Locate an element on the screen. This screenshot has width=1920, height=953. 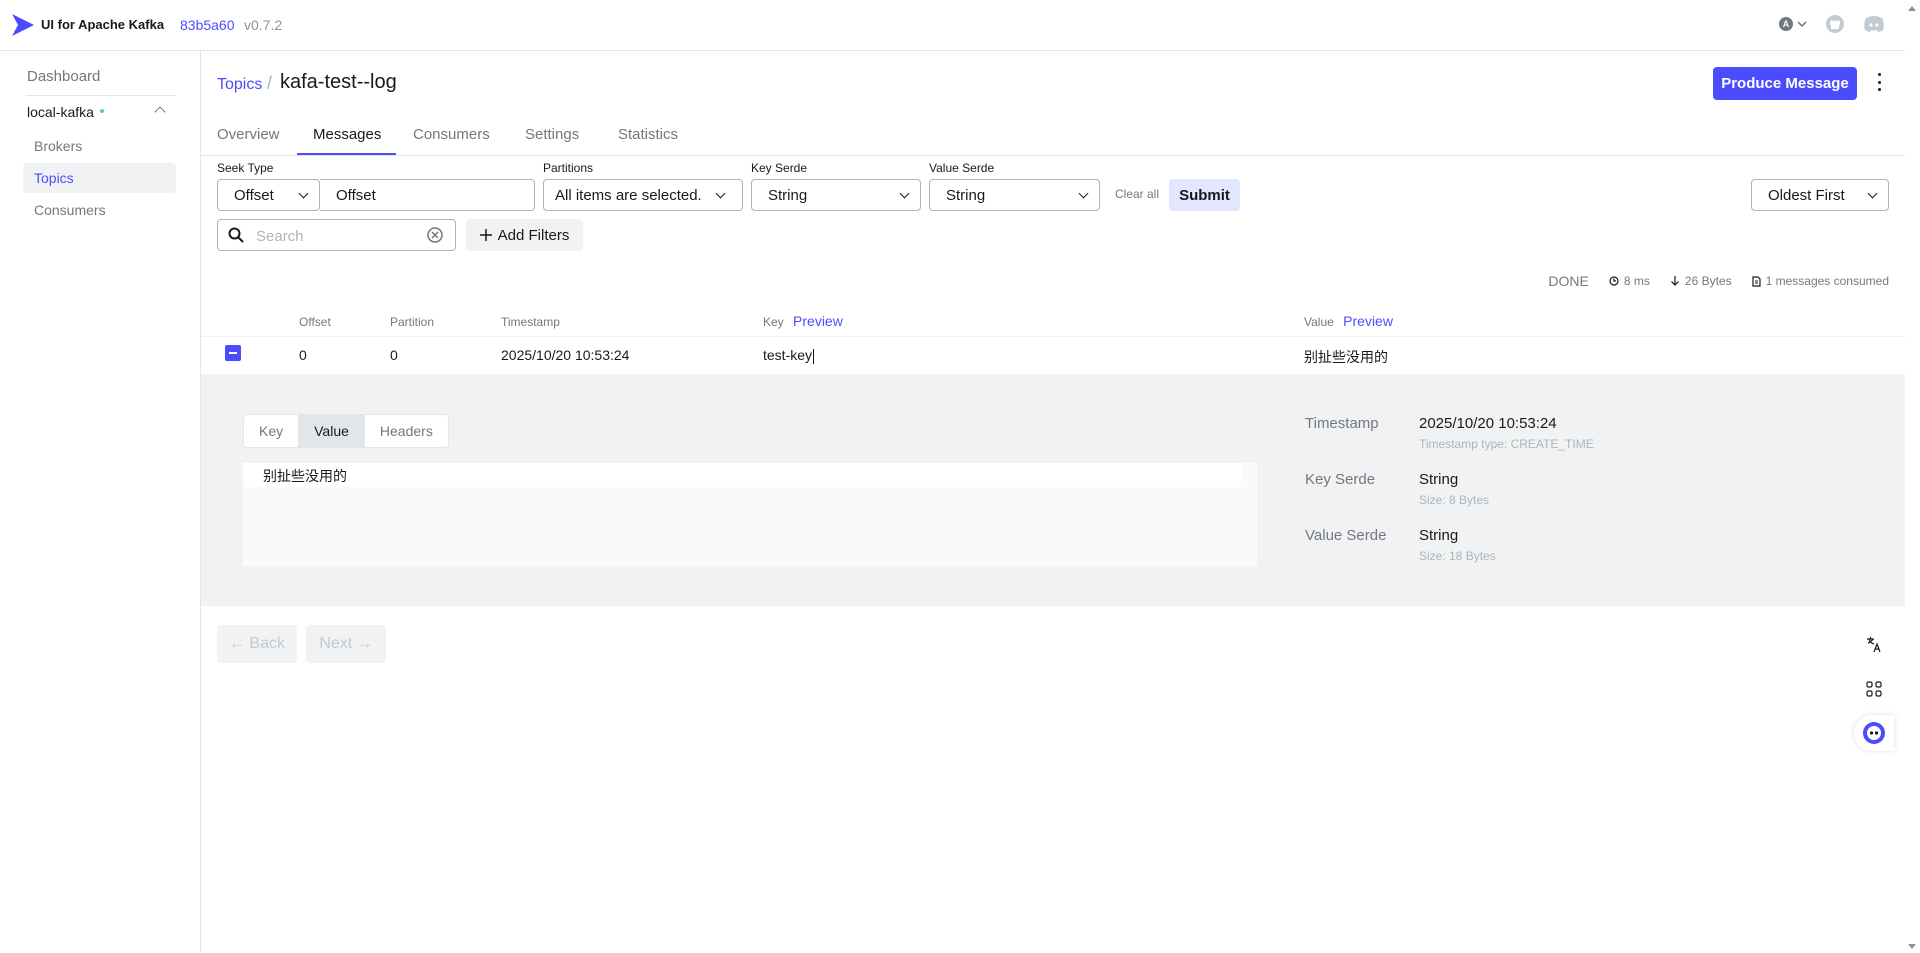
discord-icon is located at coordinates (1874, 24).